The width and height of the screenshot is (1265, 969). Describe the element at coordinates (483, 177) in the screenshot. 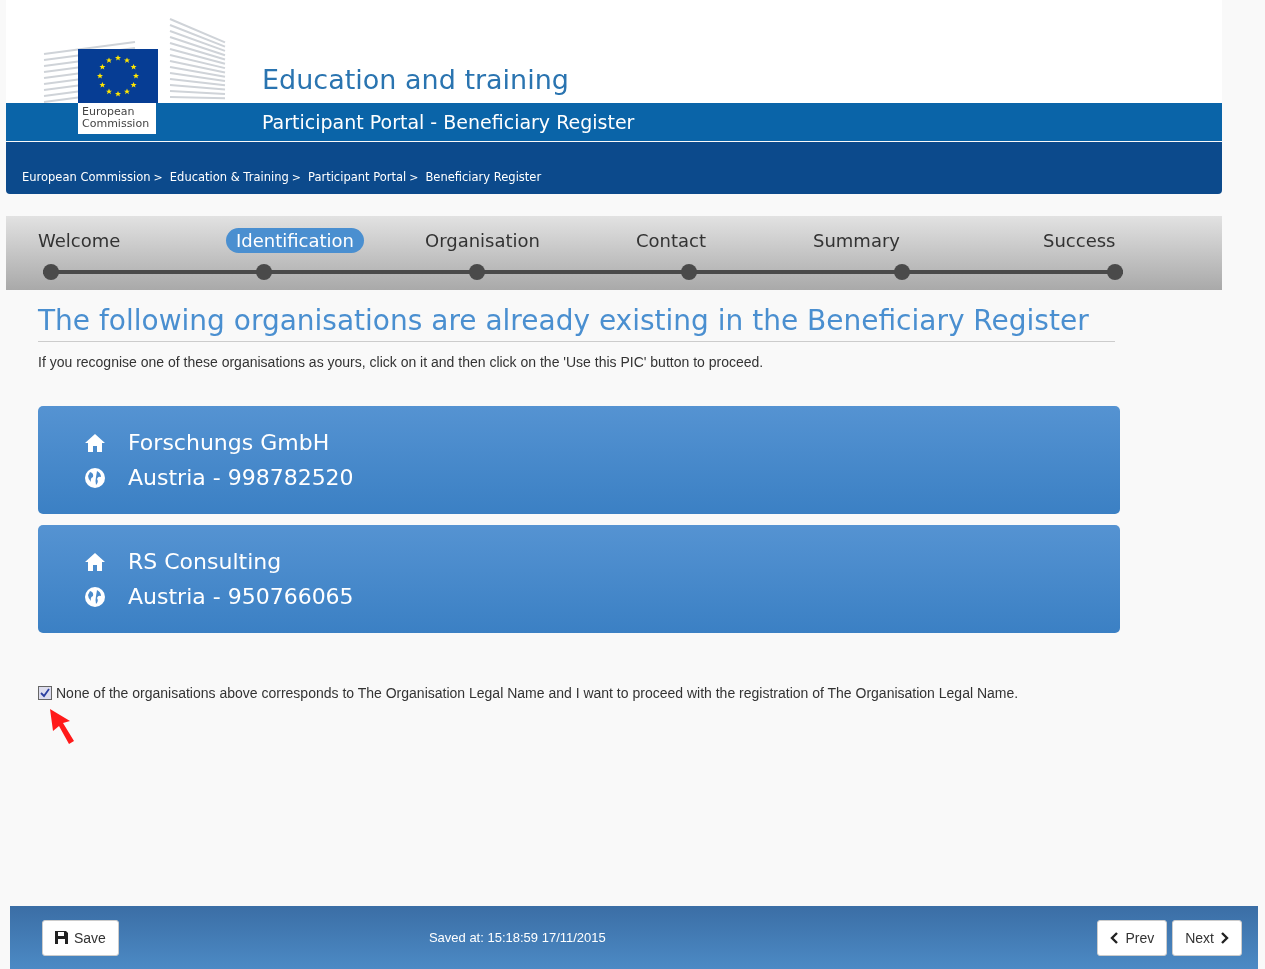

I see `breadcrumb-link: Beneficiary Register` at that location.